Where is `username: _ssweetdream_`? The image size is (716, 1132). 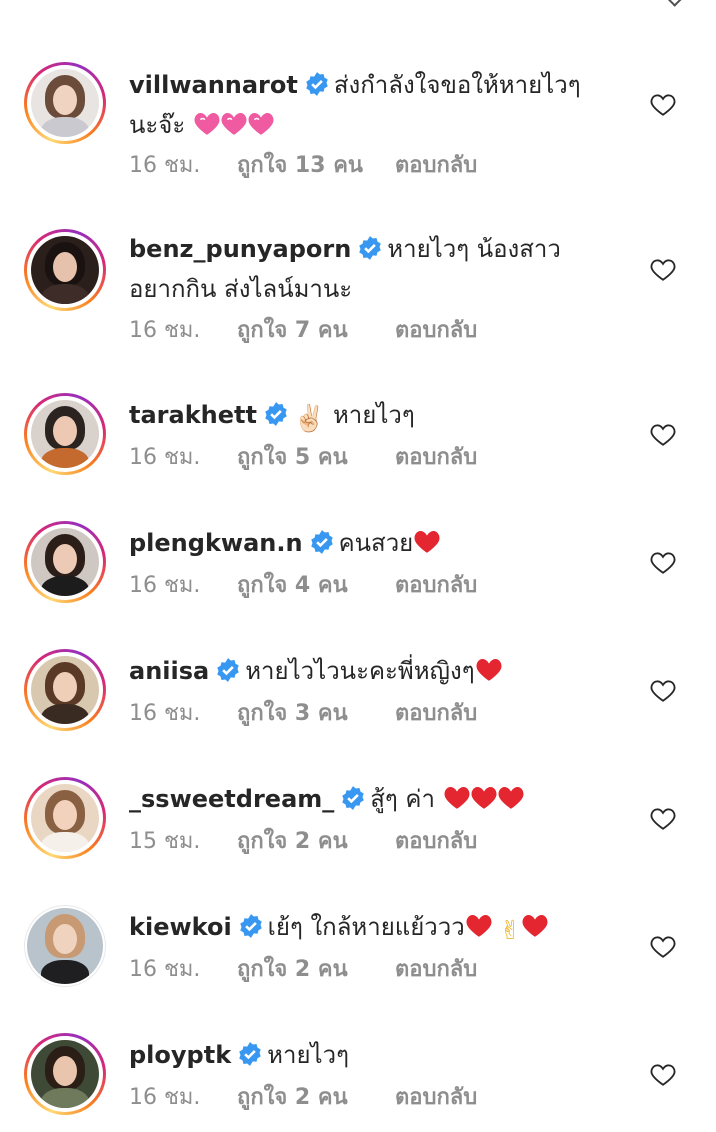 username: _ssweetdream_ is located at coordinates (231, 799).